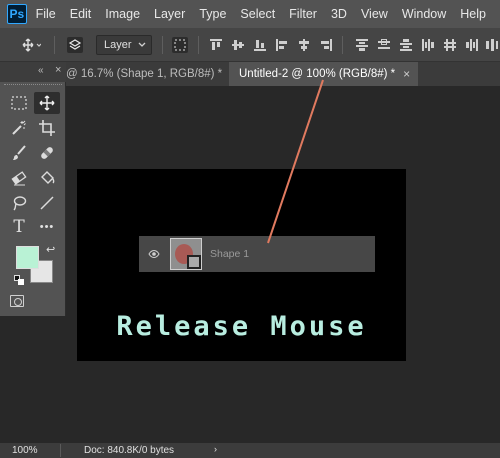 The height and width of the screenshot is (458, 500). I want to click on more-tools-button: •••, so click(47, 227).